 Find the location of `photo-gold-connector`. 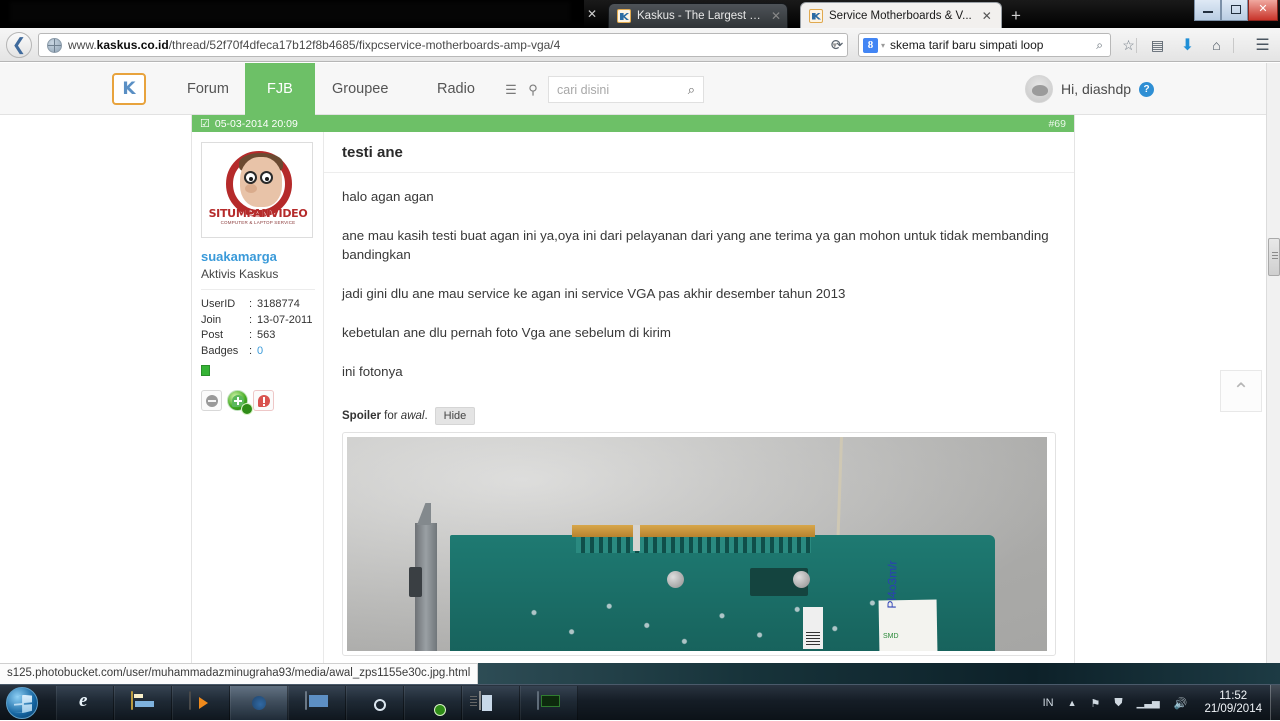

photo-gold-connector is located at coordinates (693, 531).